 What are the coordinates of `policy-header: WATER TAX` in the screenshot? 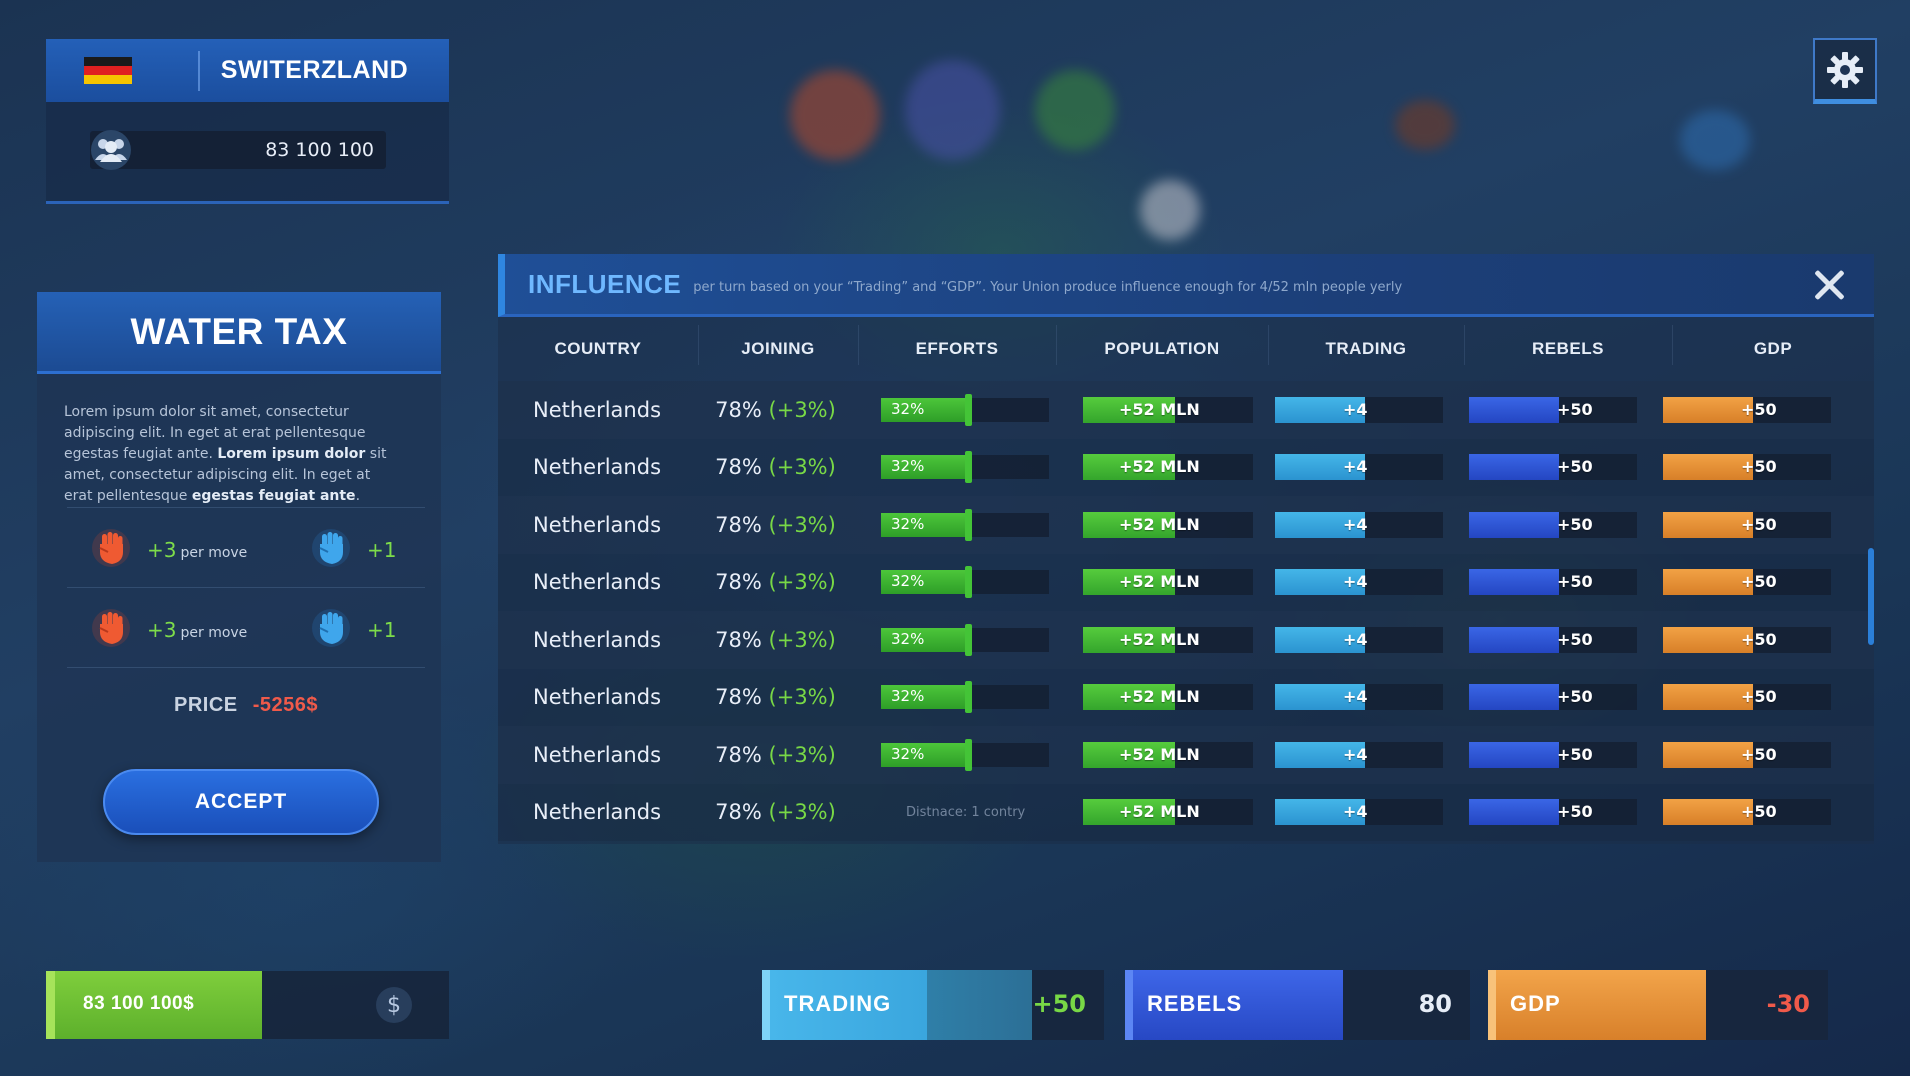 It's located at (239, 333).